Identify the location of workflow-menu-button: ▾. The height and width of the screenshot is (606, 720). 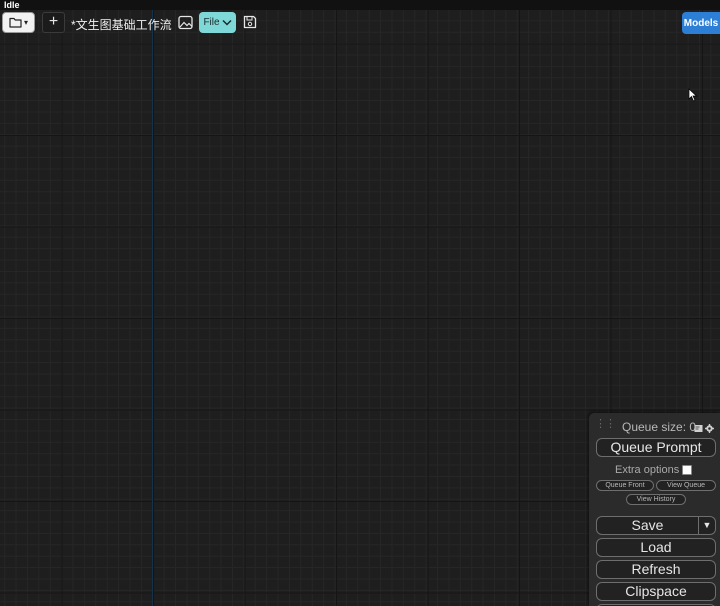
(18, 22).